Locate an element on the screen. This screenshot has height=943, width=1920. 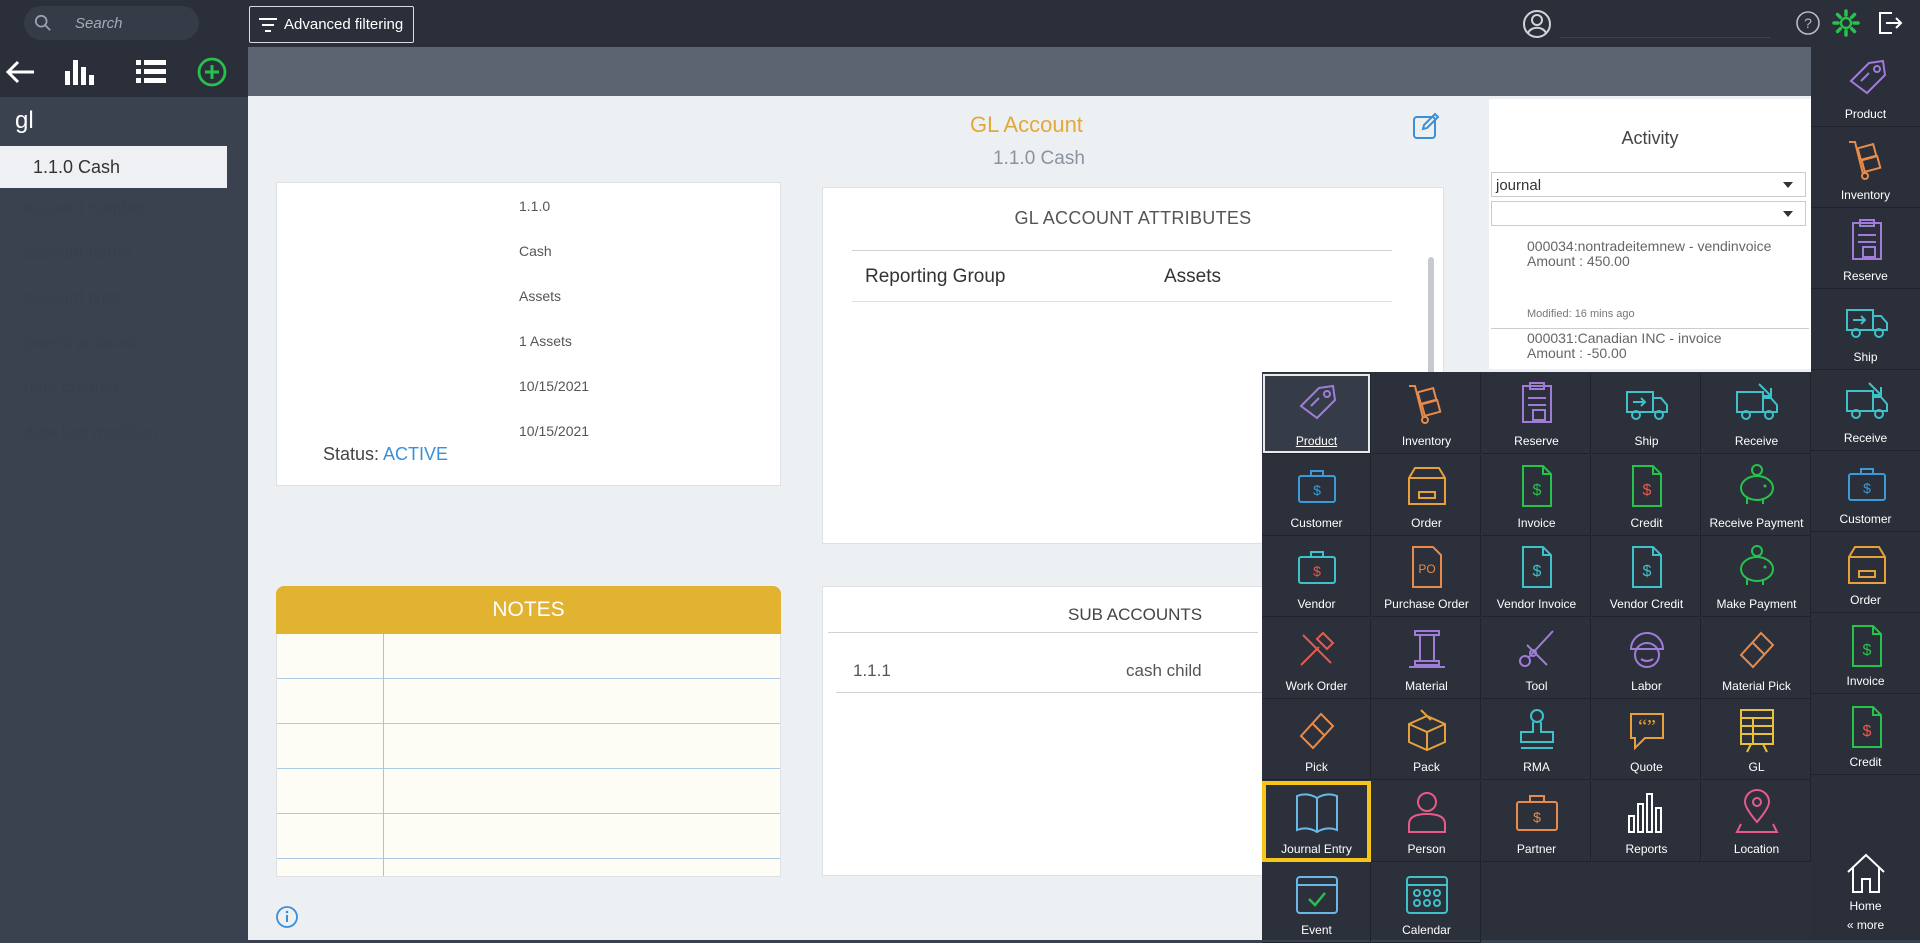
menu-item-make-payment: Make Payment is located at coordinates (1756, 576).